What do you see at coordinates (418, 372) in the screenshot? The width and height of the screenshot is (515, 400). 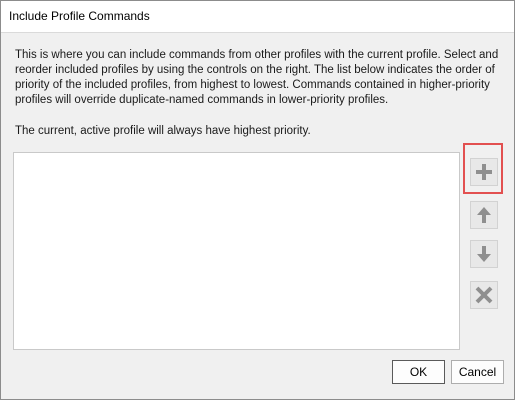 I see `ok-button: OK` at bounding box center [418, 372].